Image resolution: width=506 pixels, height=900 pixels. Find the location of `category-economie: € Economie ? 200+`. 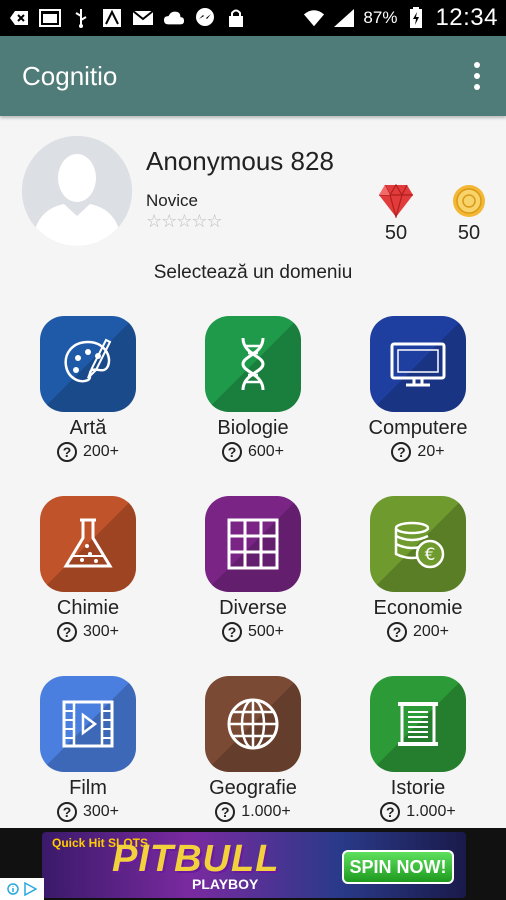

category-economie: € Economie ? 200+ is located at coordinates (418, 576).